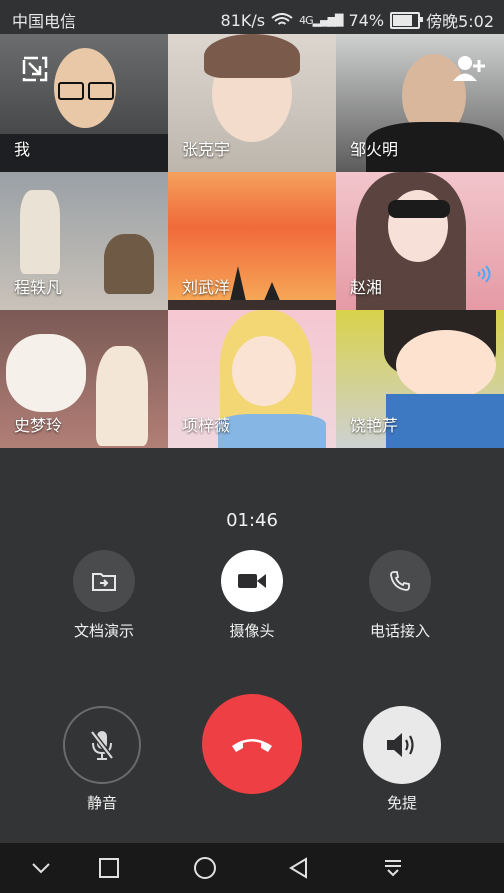 The width and height of the screenshot is (504, 893). I want to click on hang-up-icon, so click(252, 745).